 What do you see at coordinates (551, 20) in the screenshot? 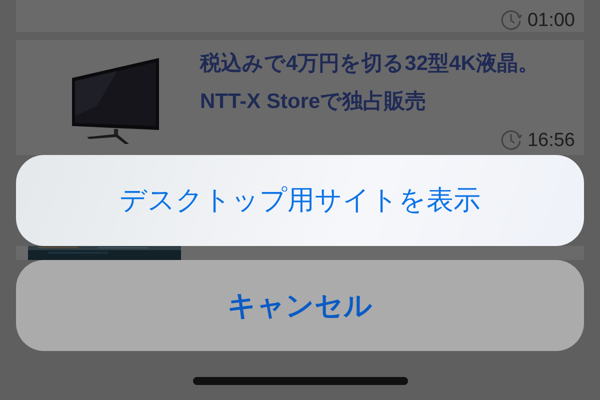
I see `article-time: 01:00` at bounding box center [551, 20].